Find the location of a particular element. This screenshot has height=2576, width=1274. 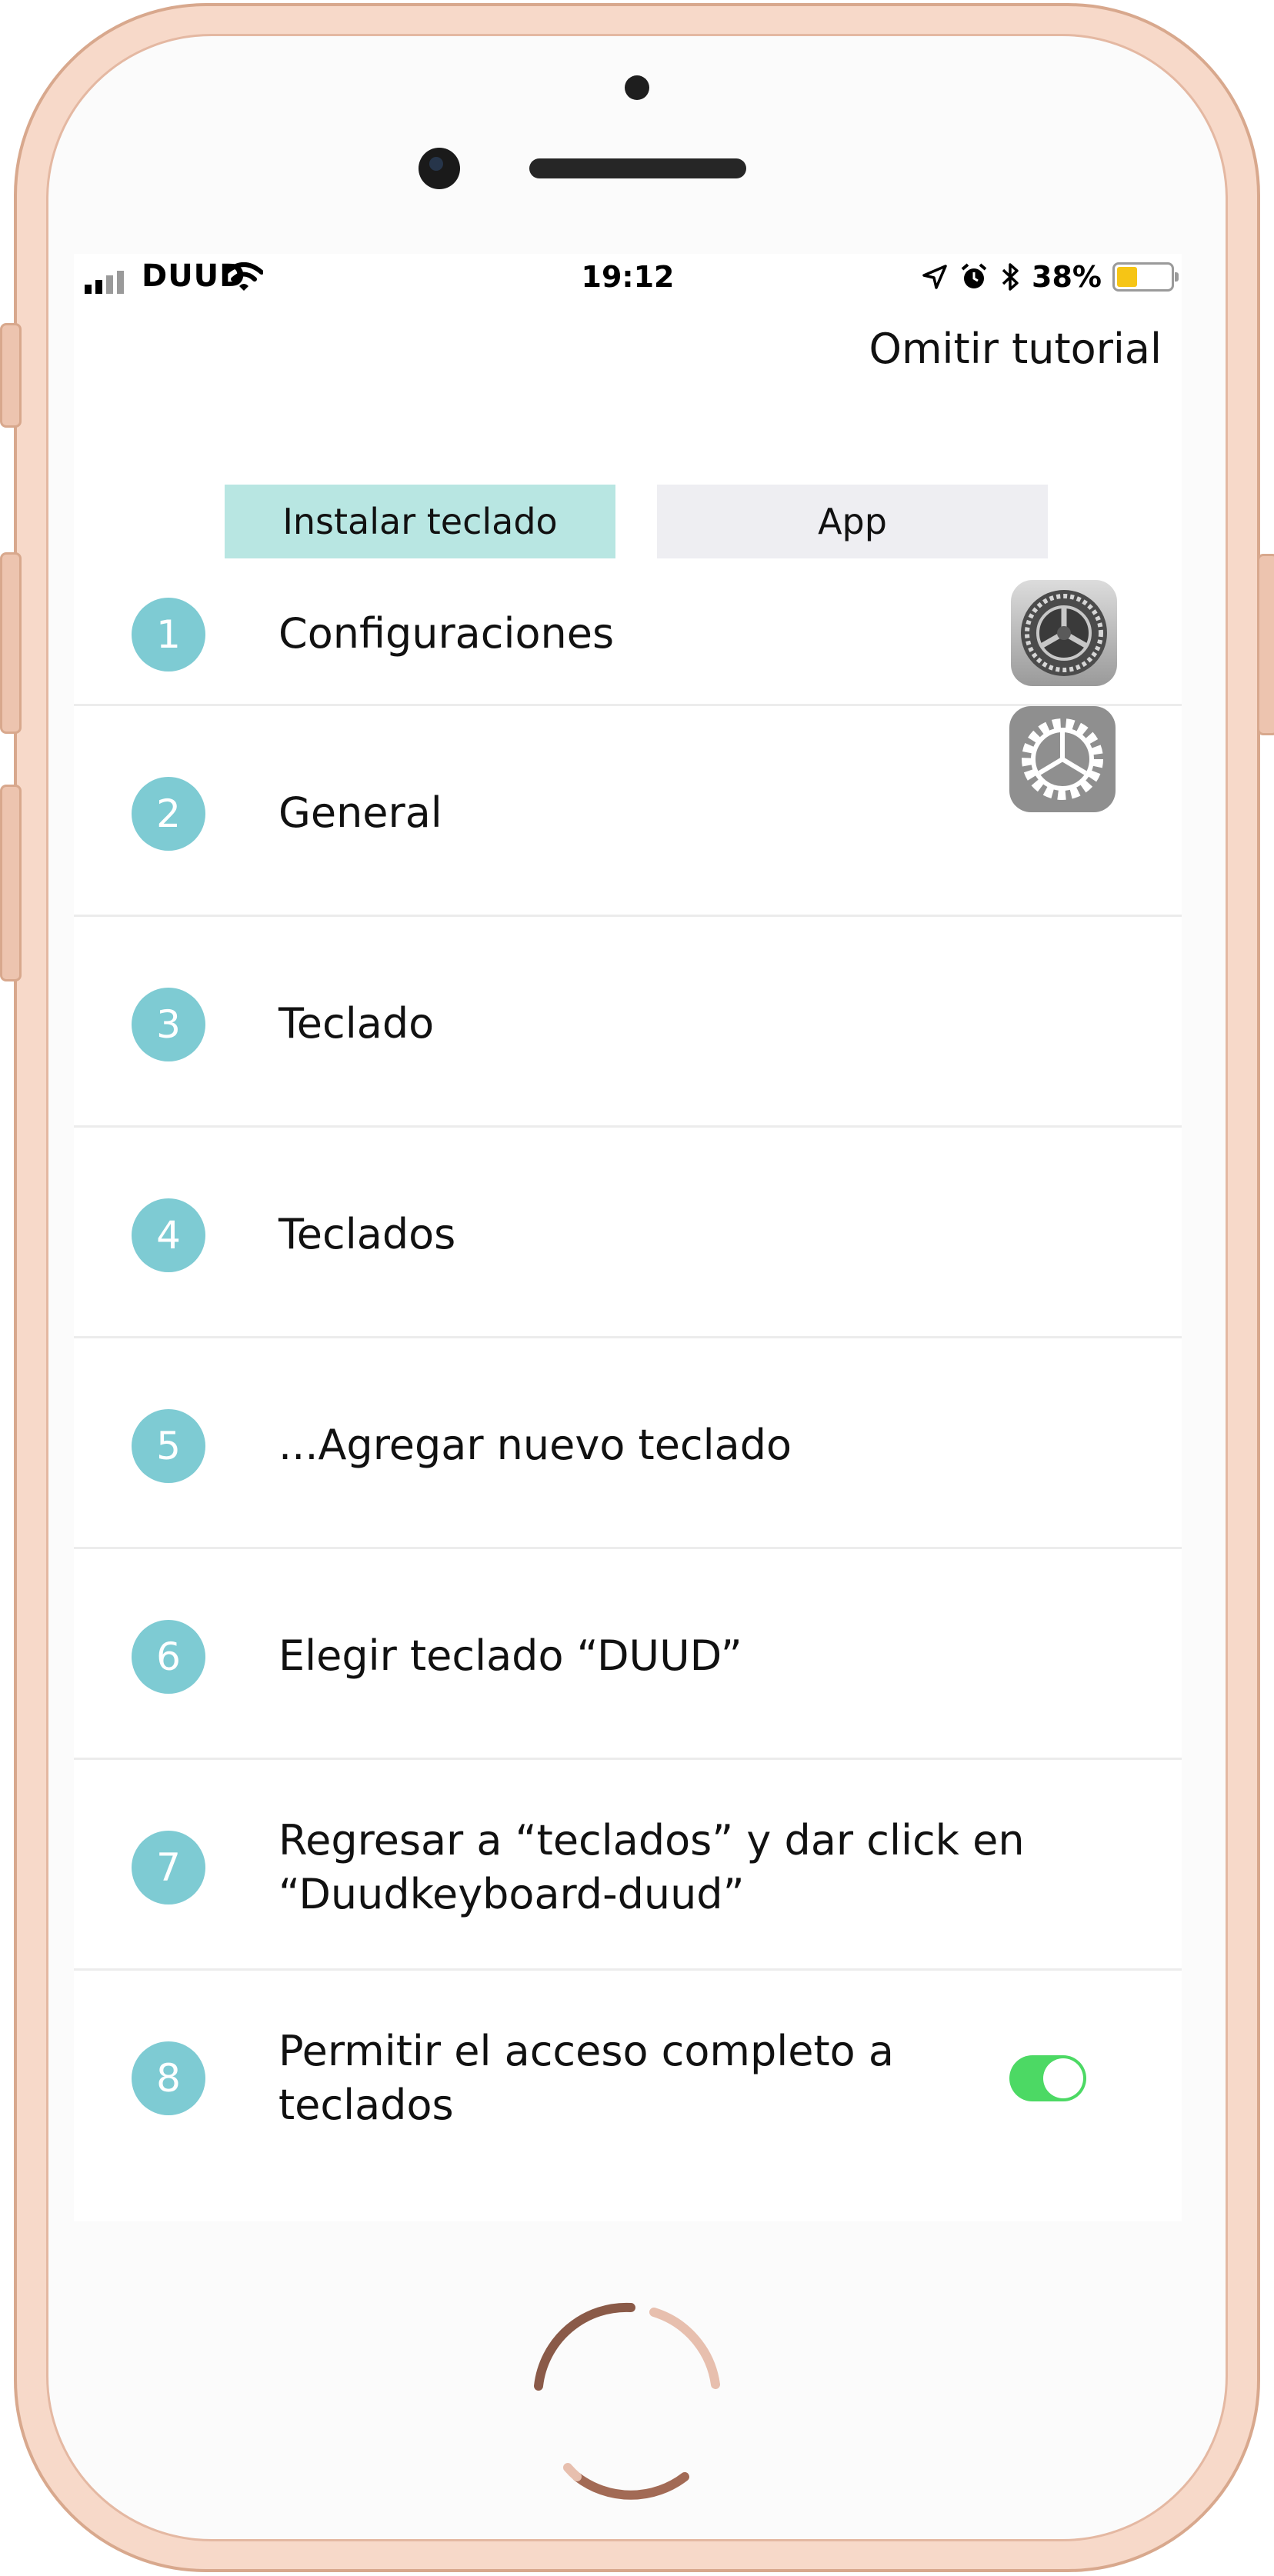

settings-gear-icon is located at coordinates (1064, 633).